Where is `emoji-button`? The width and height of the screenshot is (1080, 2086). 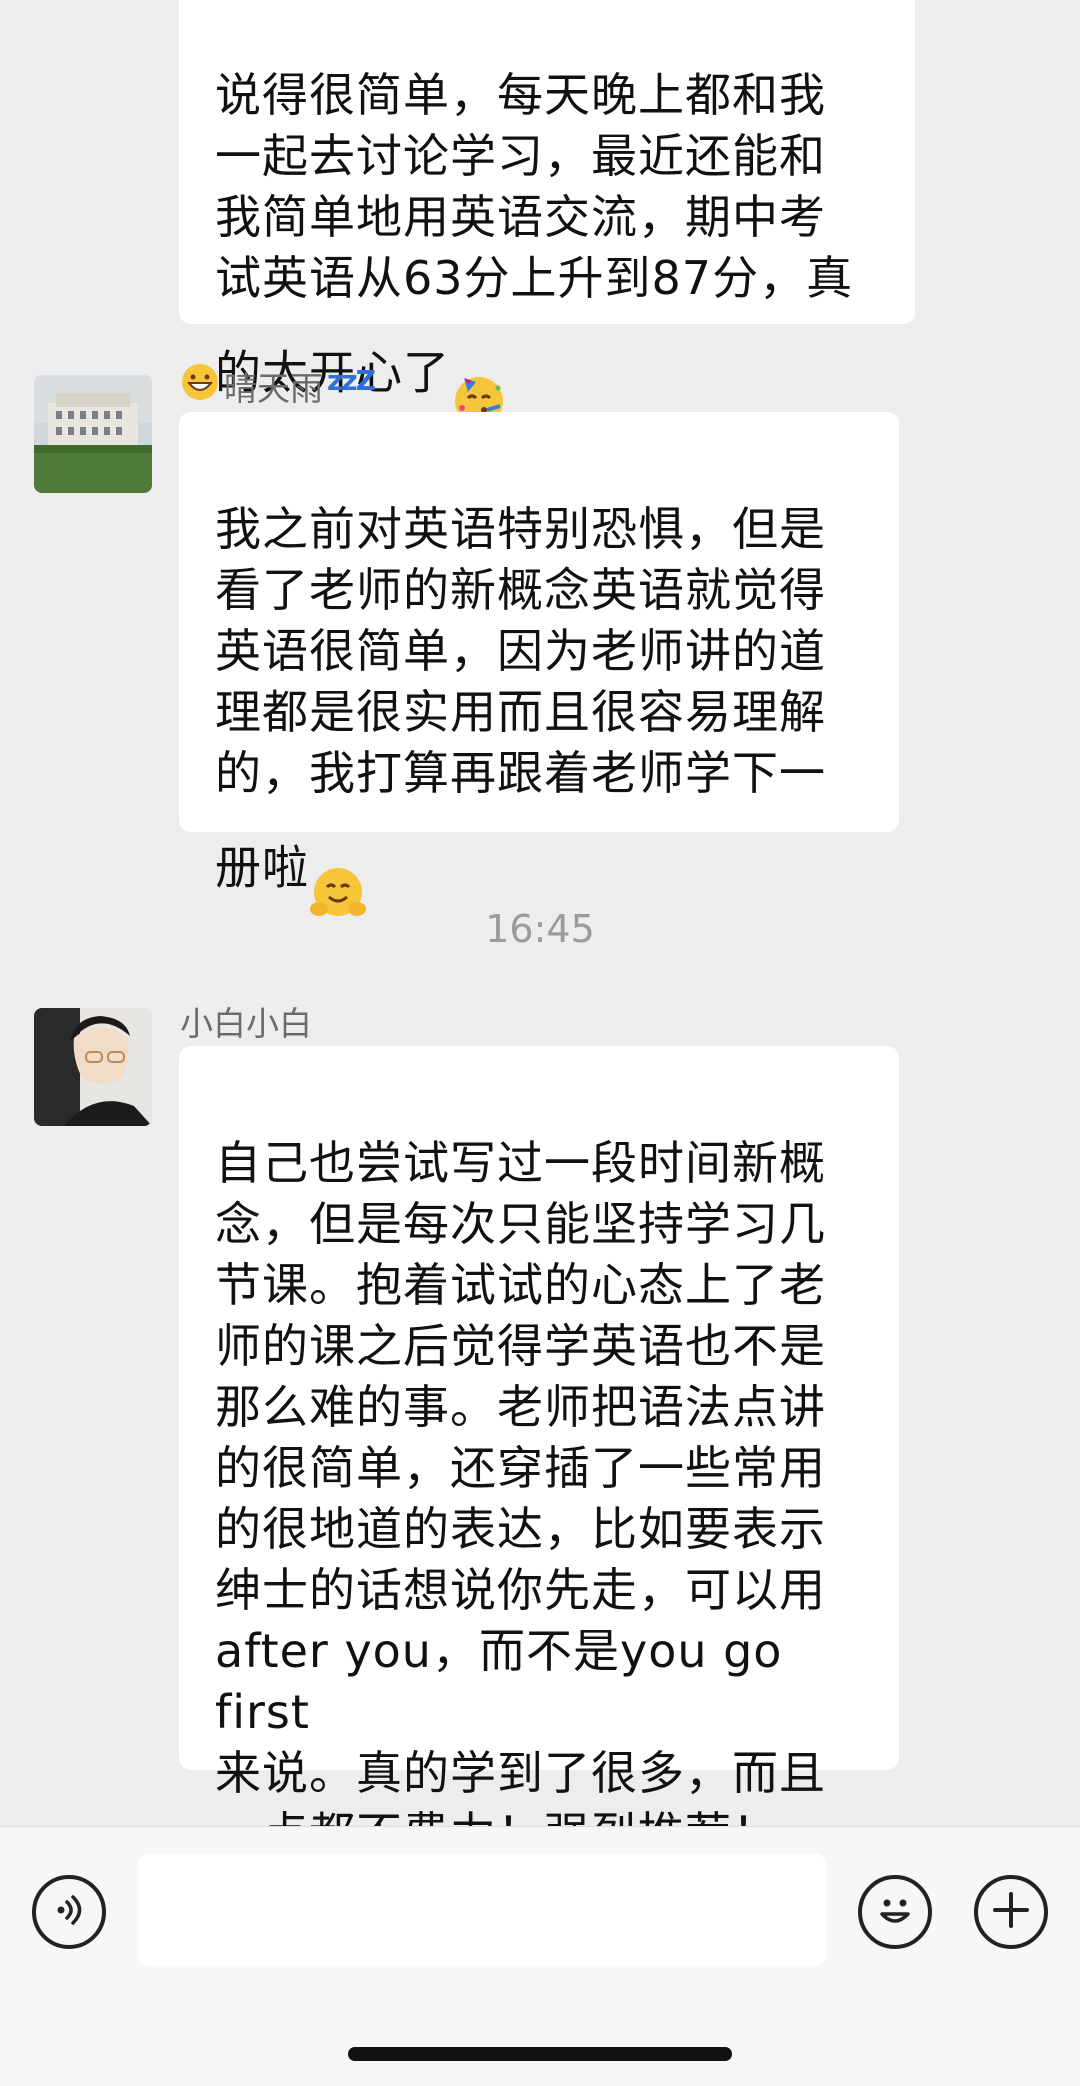 emoji-button is located at coordinates (895, 1912).